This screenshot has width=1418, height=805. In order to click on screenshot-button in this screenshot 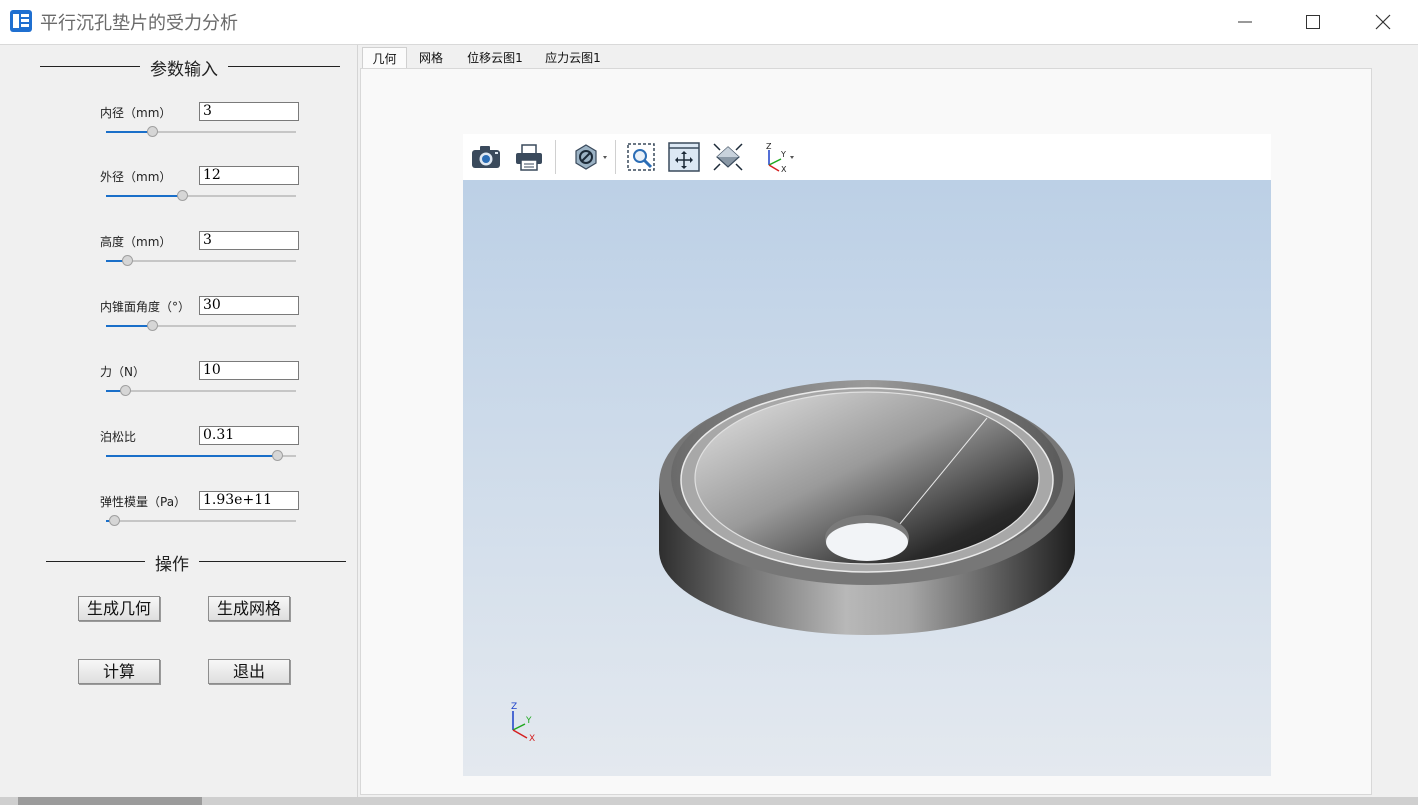, I will do `click(486, 157)`.